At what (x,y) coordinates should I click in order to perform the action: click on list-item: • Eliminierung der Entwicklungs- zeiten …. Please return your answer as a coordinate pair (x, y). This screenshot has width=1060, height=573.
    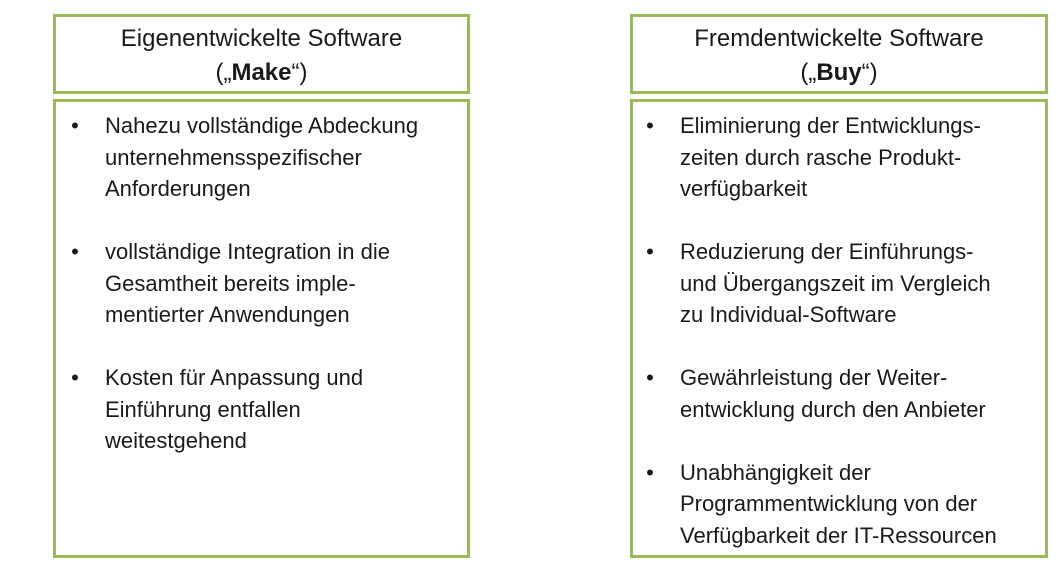
    Looking at the image, I should click on (839, 157).